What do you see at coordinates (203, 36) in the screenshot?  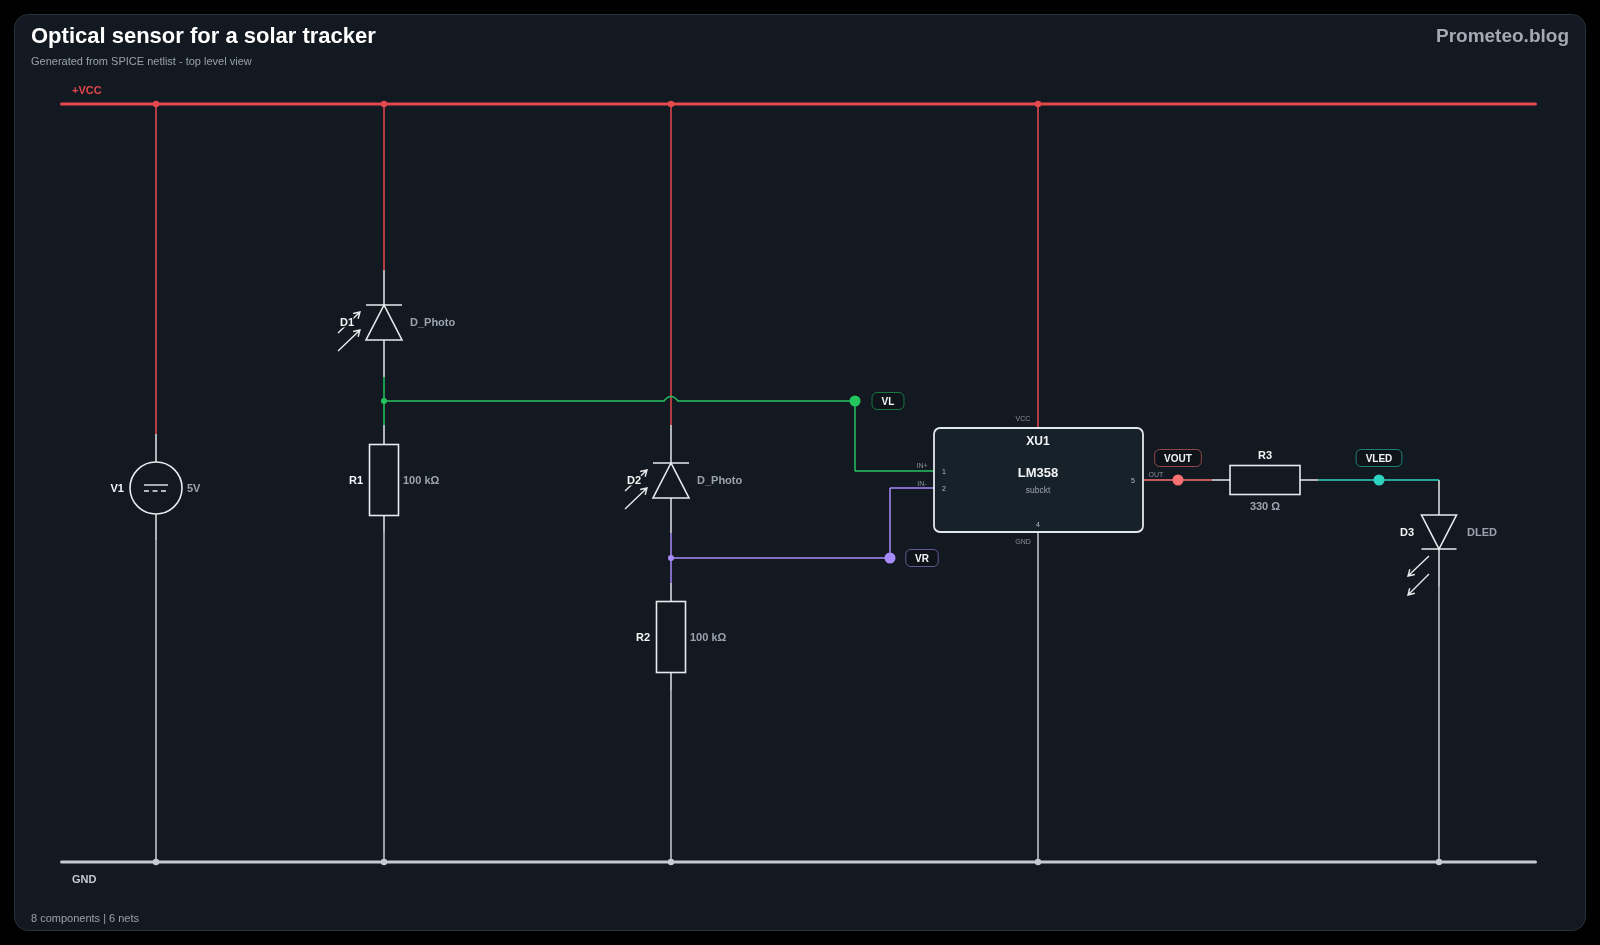 I see `page-title: Optical sensor for a solar tracker` at bounding box center [203, 36].